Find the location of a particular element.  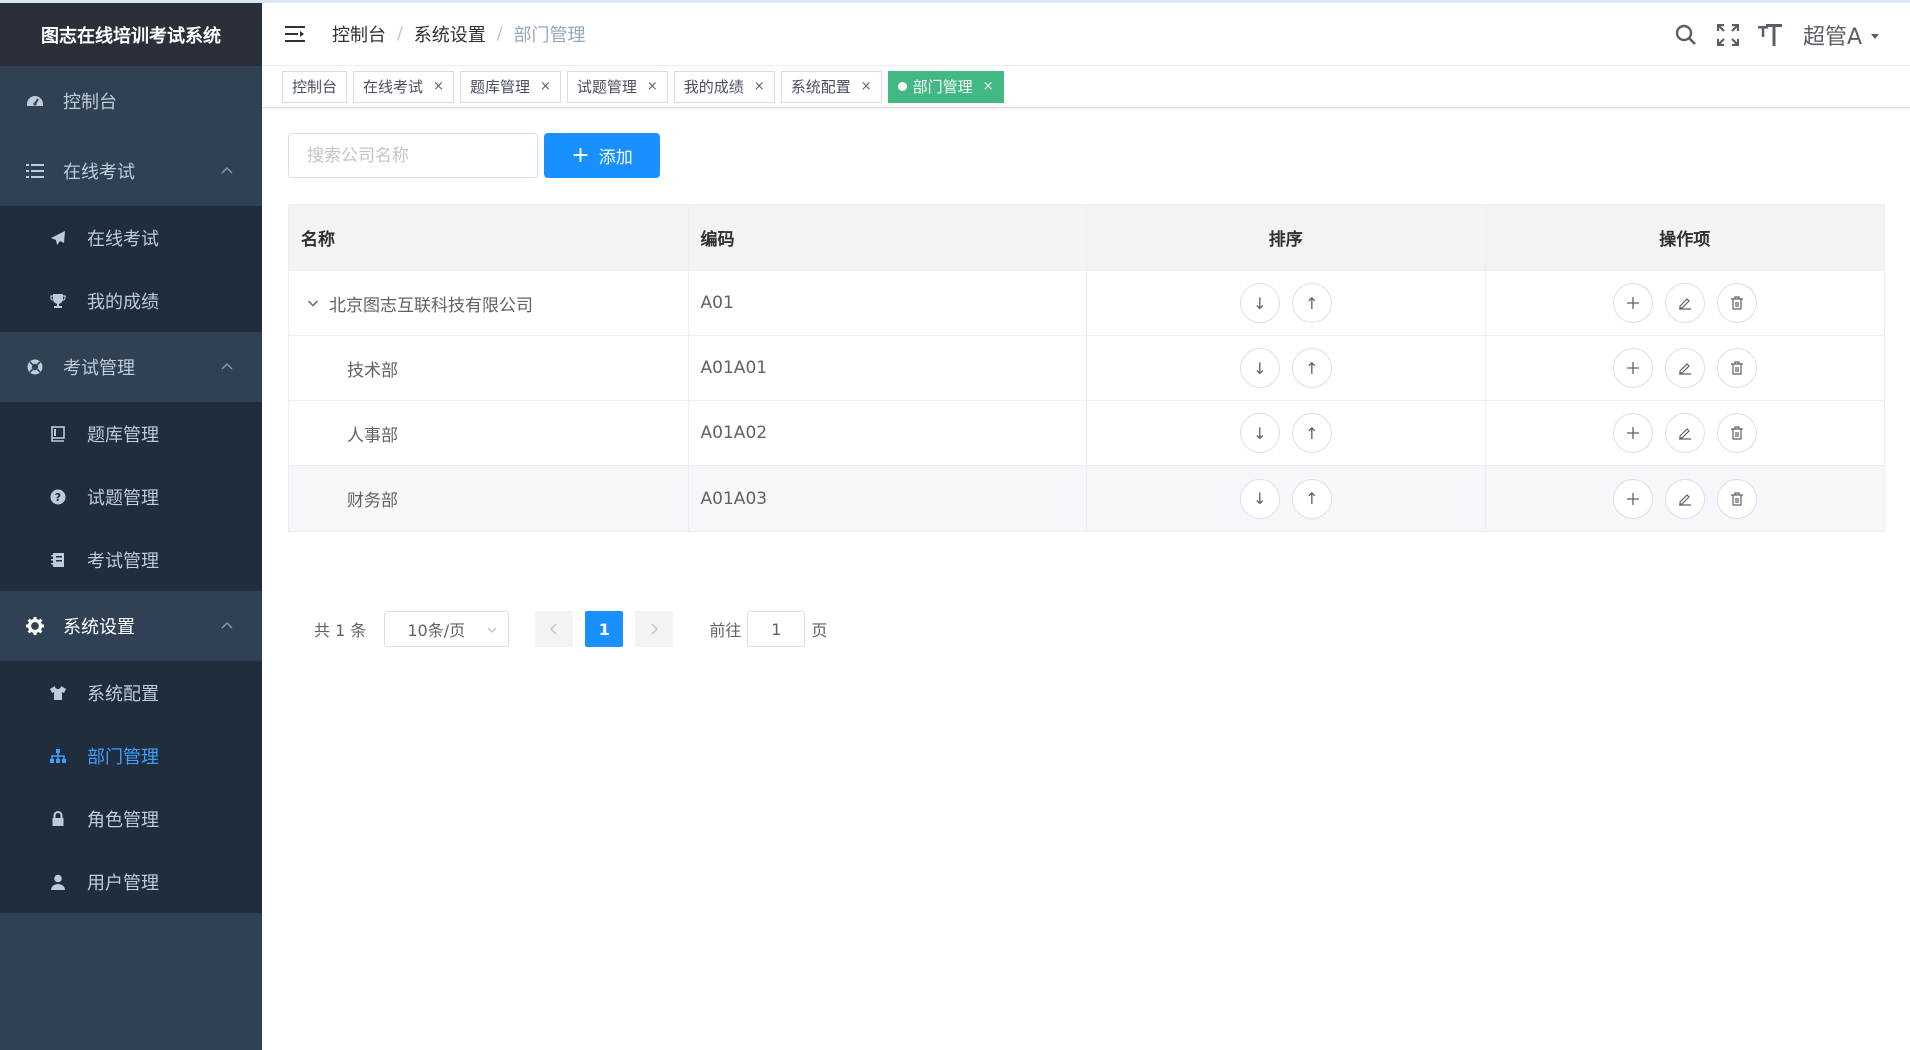

tag-dashboard: 控制台 is located at coordinates (315, 86).